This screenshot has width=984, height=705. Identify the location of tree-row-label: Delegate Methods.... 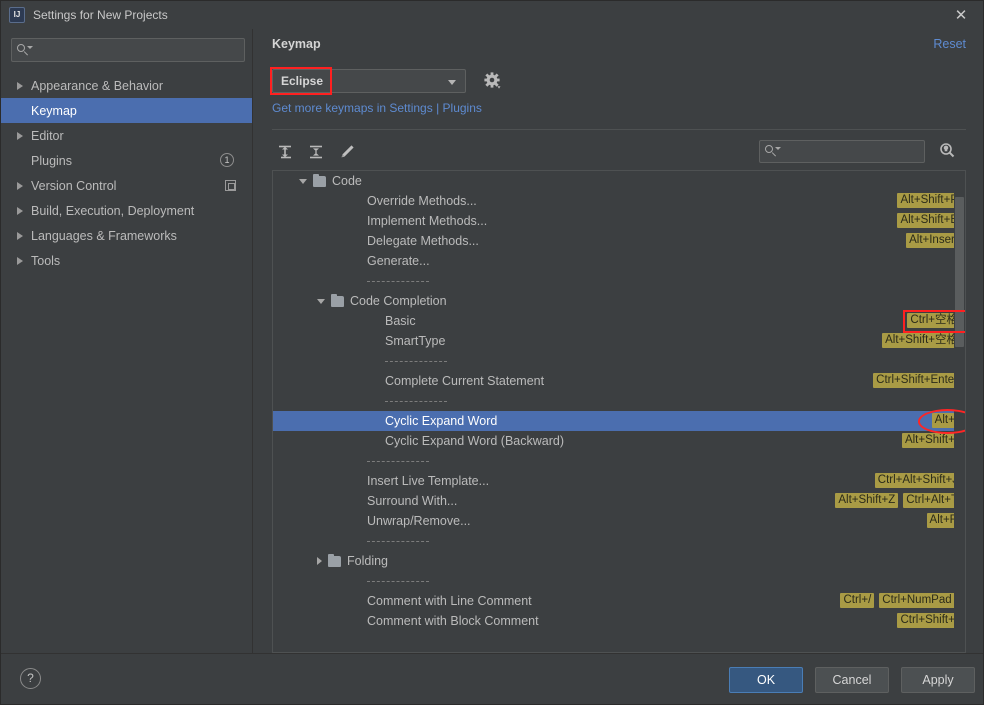
(423, 241).